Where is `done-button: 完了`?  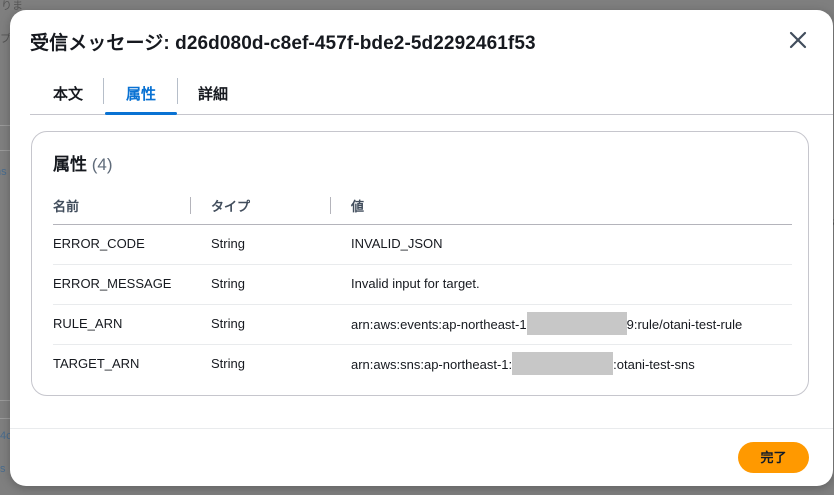
done-button: 完了 is located at coordinates (773, 457).